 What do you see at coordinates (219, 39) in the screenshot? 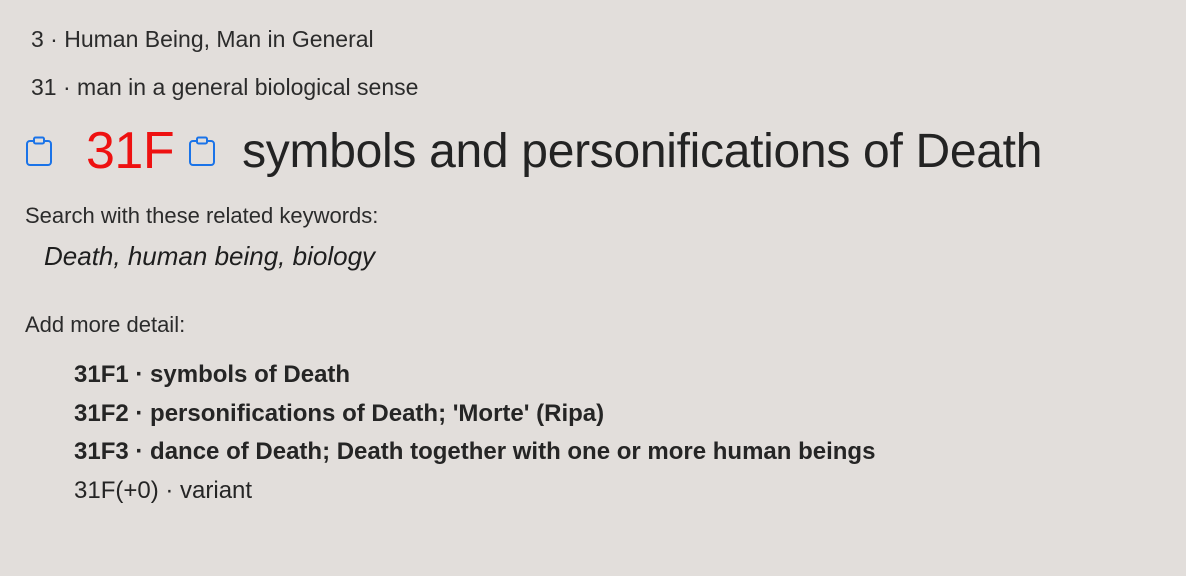
I see `breadcrumb-label: Human Being, Man in General` at bounding box center [219, 39].